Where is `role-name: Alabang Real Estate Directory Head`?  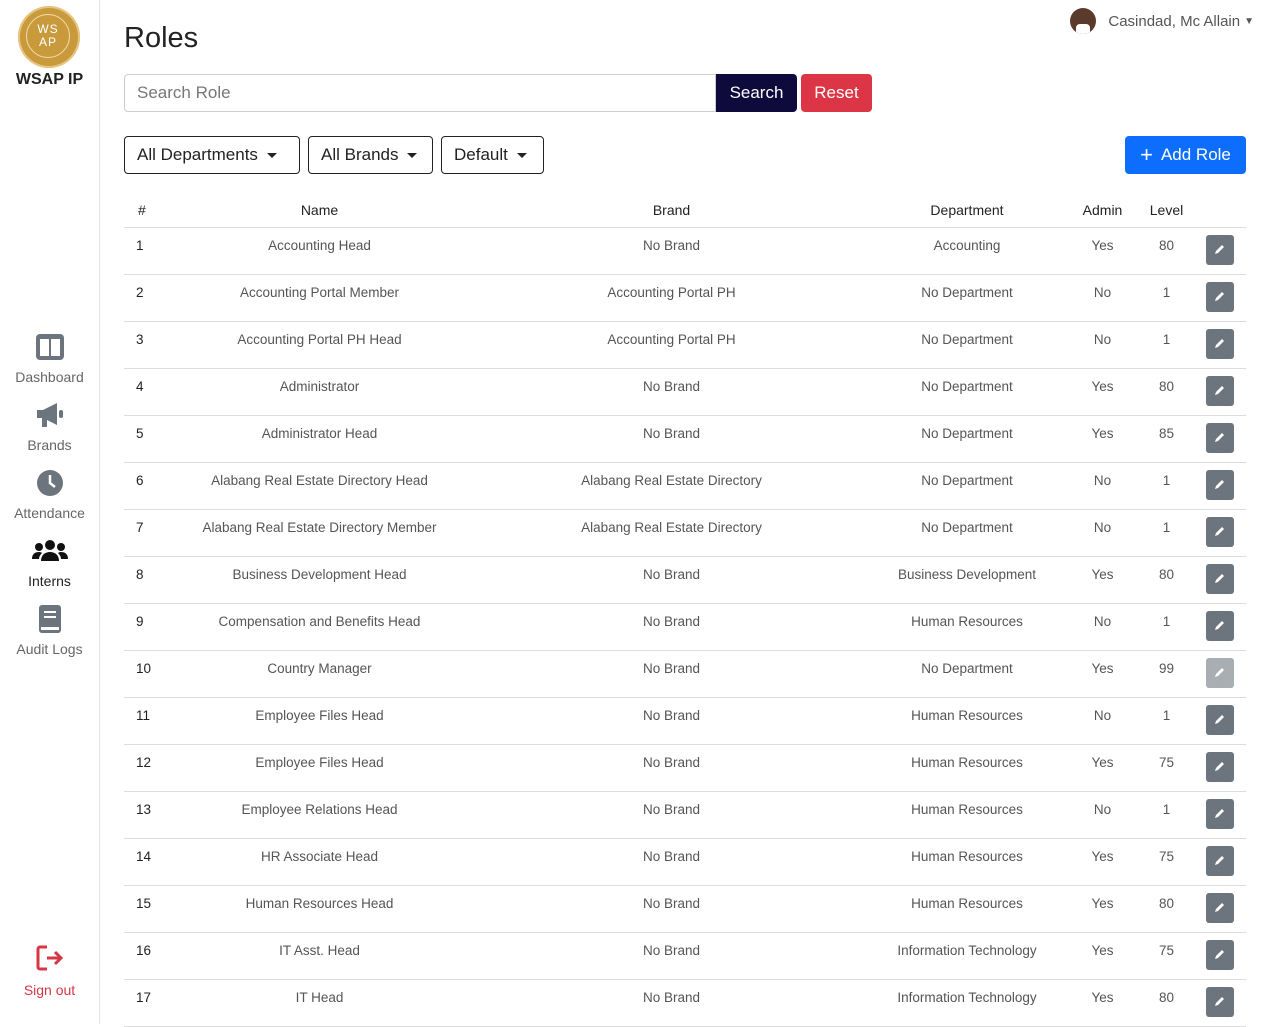 role-name: Alabang Real Estate Directory Head is located at coordinates (319, 486).